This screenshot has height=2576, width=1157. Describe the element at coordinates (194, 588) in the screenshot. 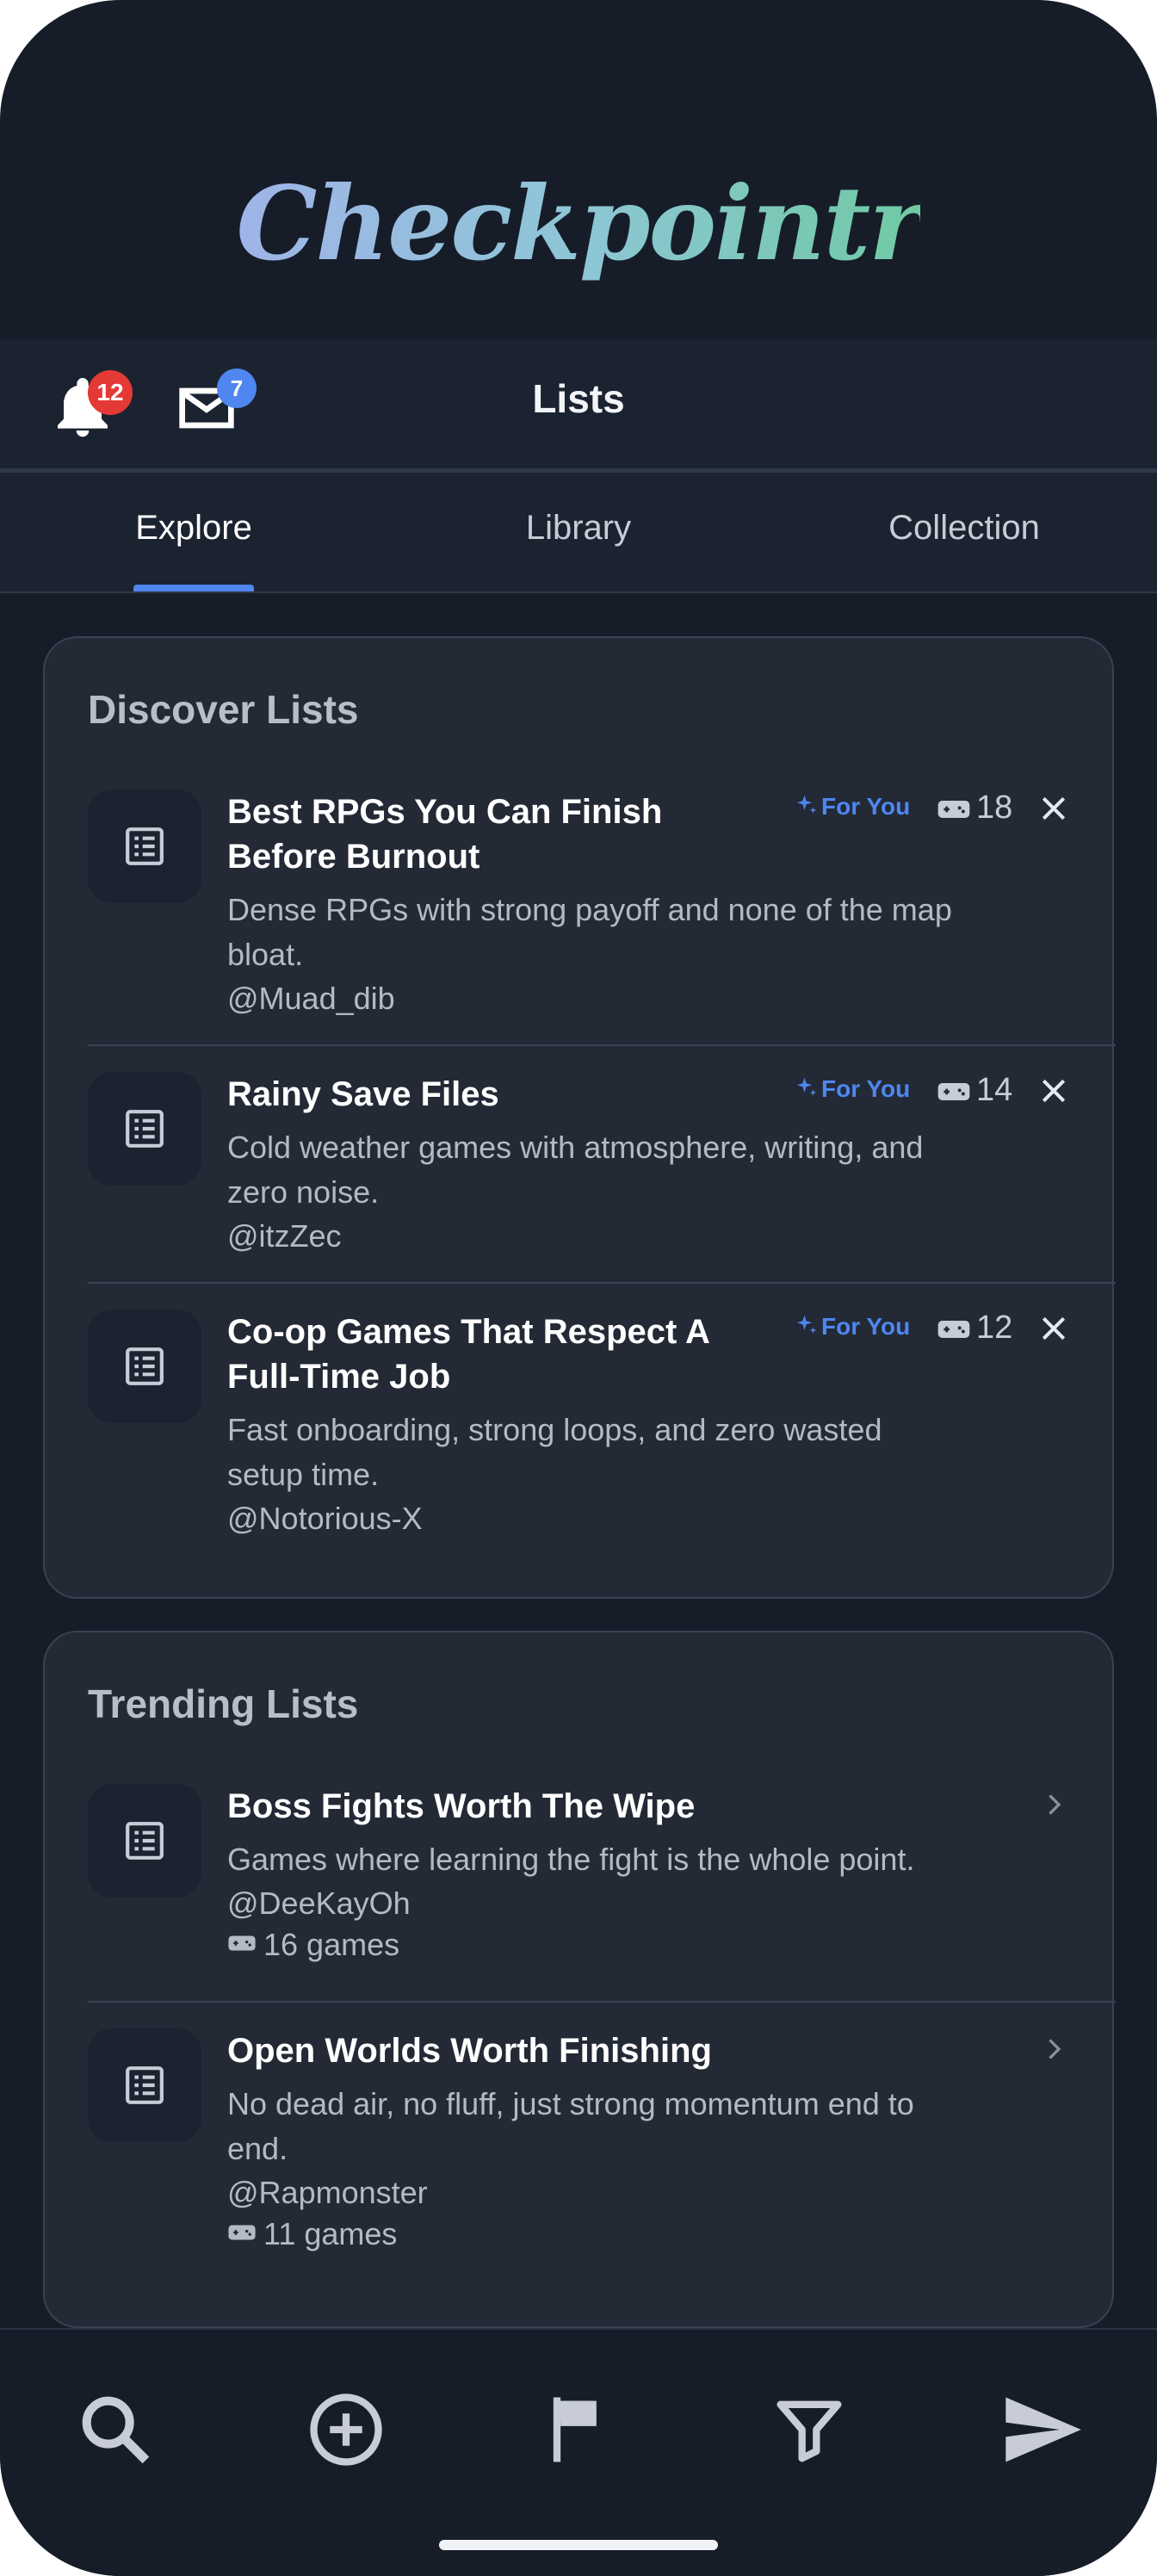

I see `active-tab-indicator` at that location.